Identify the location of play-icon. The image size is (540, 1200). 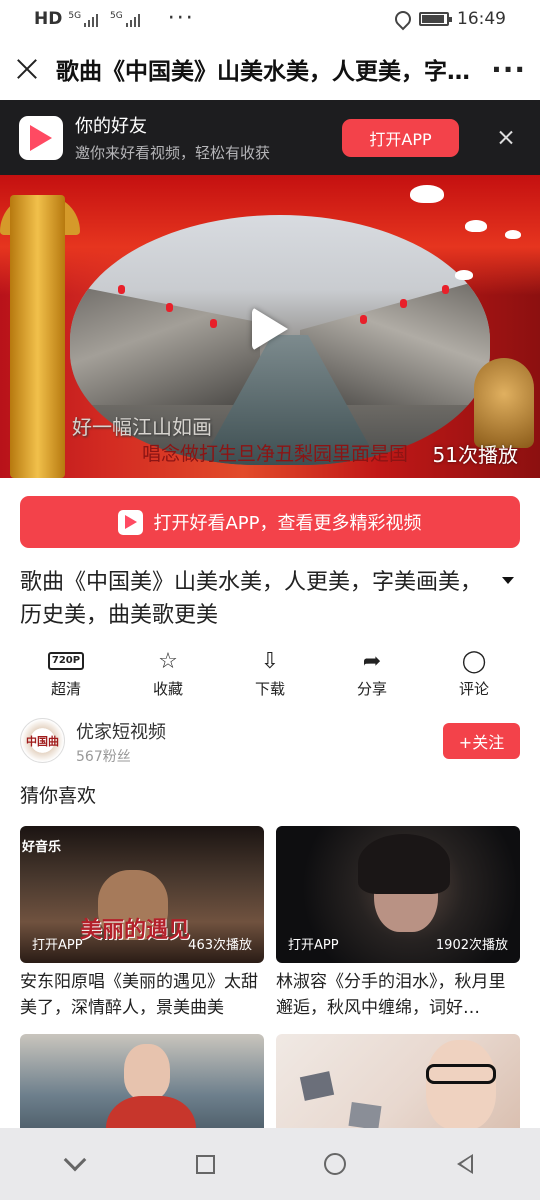
(270, 329).